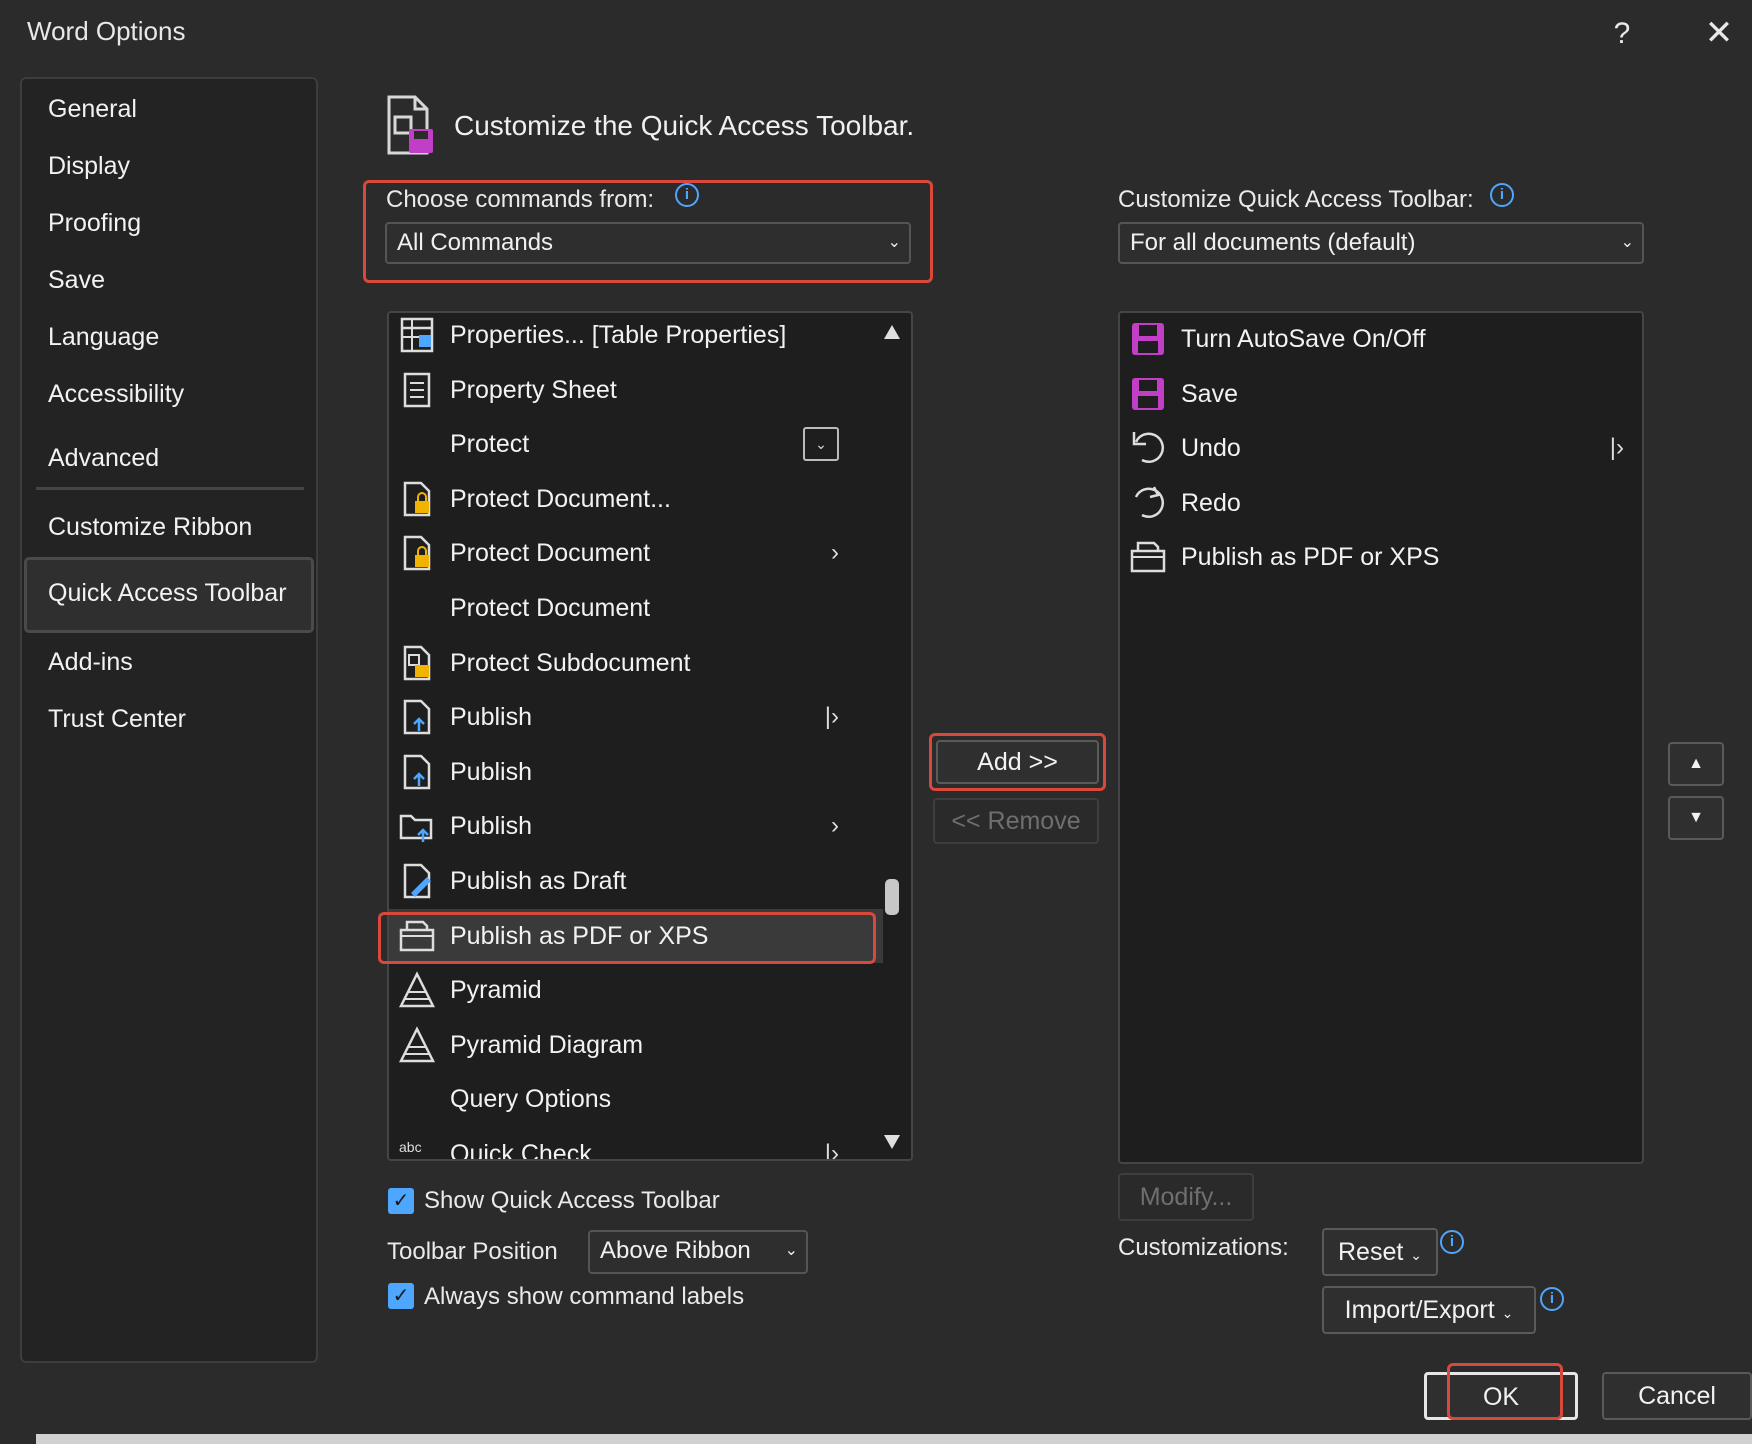 Image resolution: width=1752 pixels, height=1444 pixels. What do you see at coordinates (1303, 339) in the screenshot?
I see `list-item-label: Turn AutoSave On/Off` at bounding box center [1303, 339].